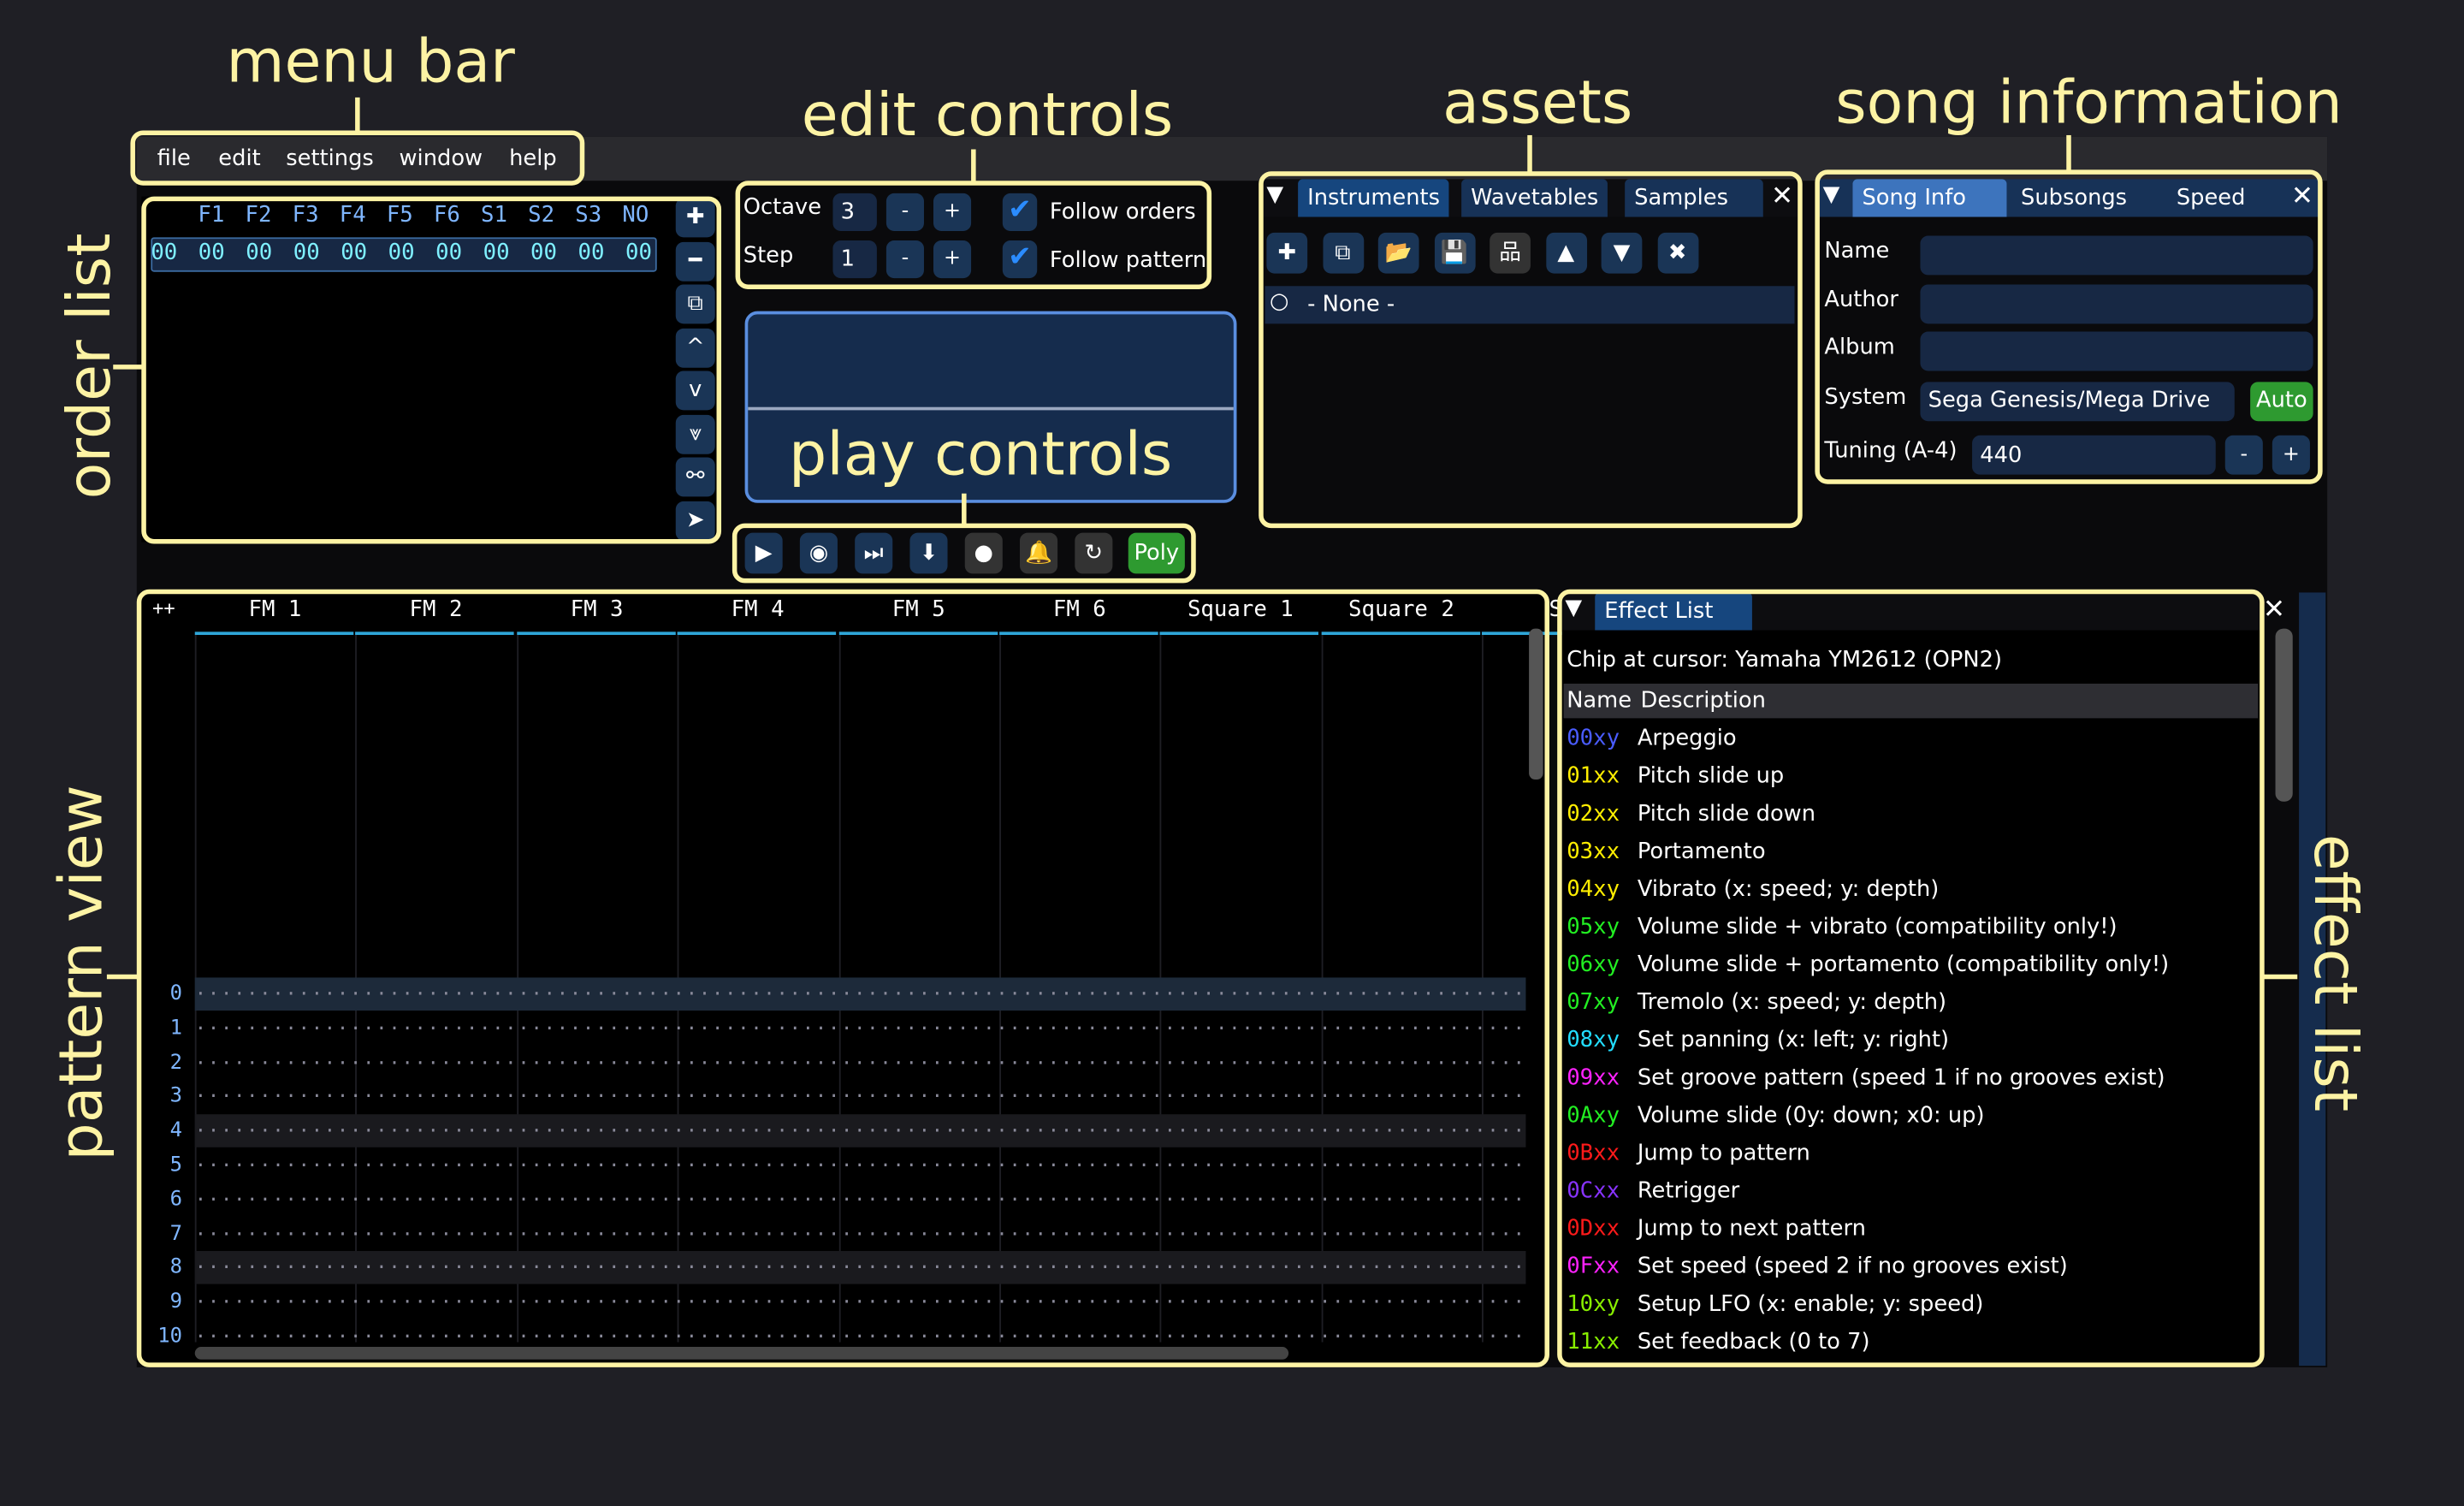 The image size is (2464, 1506). What do you see at coordinates (991, 409) in the screenshot?
I see `scope-line` at bounding box center [991, 409].